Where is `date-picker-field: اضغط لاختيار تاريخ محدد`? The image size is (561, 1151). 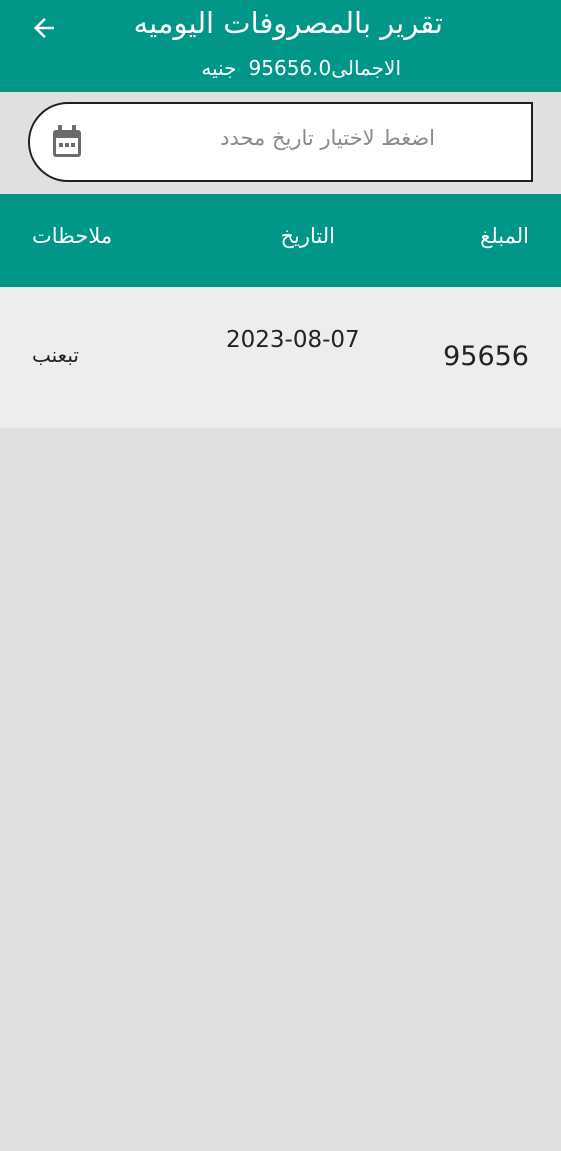 date-picker-field: اضغط لاختيار تاريخ محدد is located at coordinates (280, 142).